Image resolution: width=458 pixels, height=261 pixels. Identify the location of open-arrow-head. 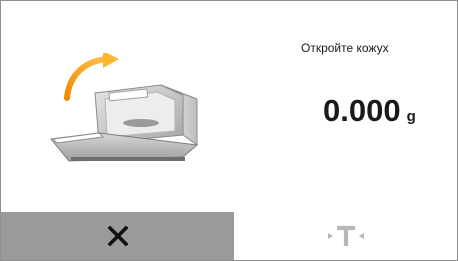
(111, 59).